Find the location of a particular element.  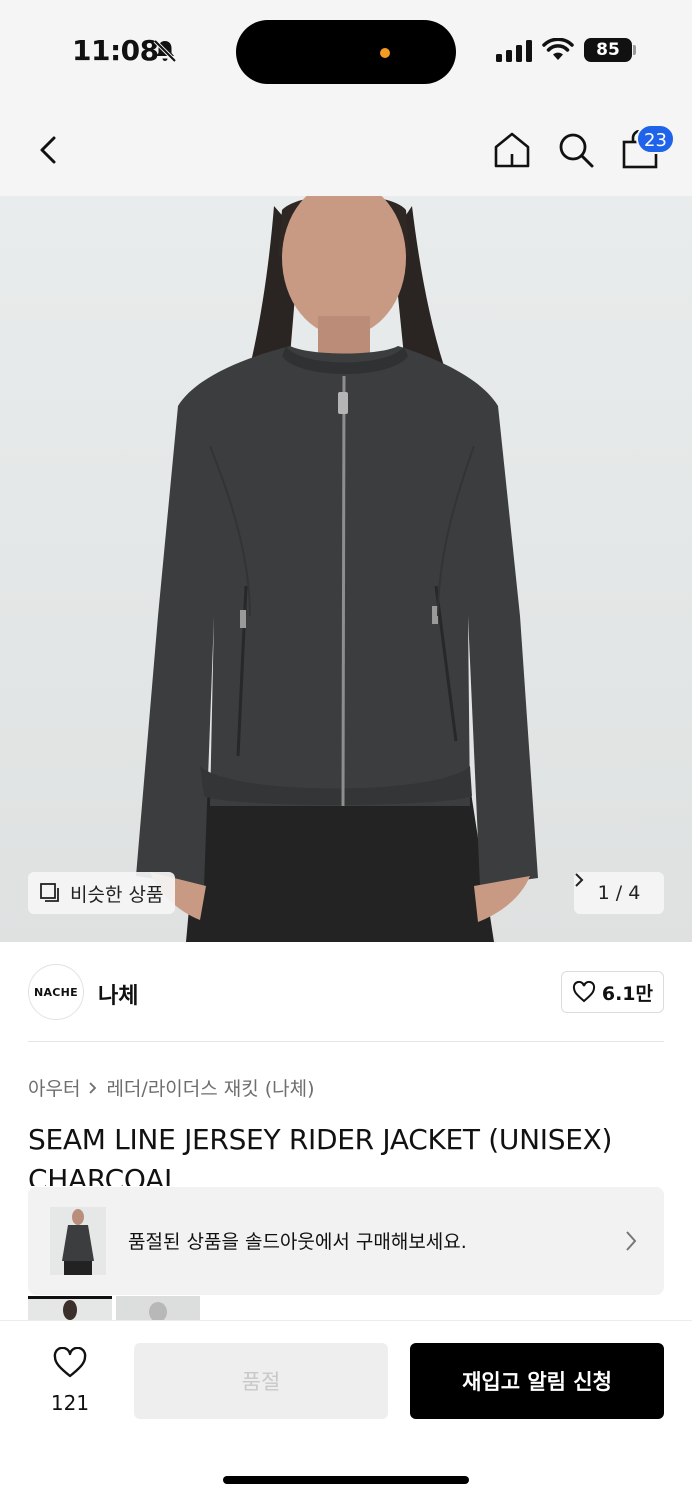

top-nav-bar is located at coordinates (346, 148).